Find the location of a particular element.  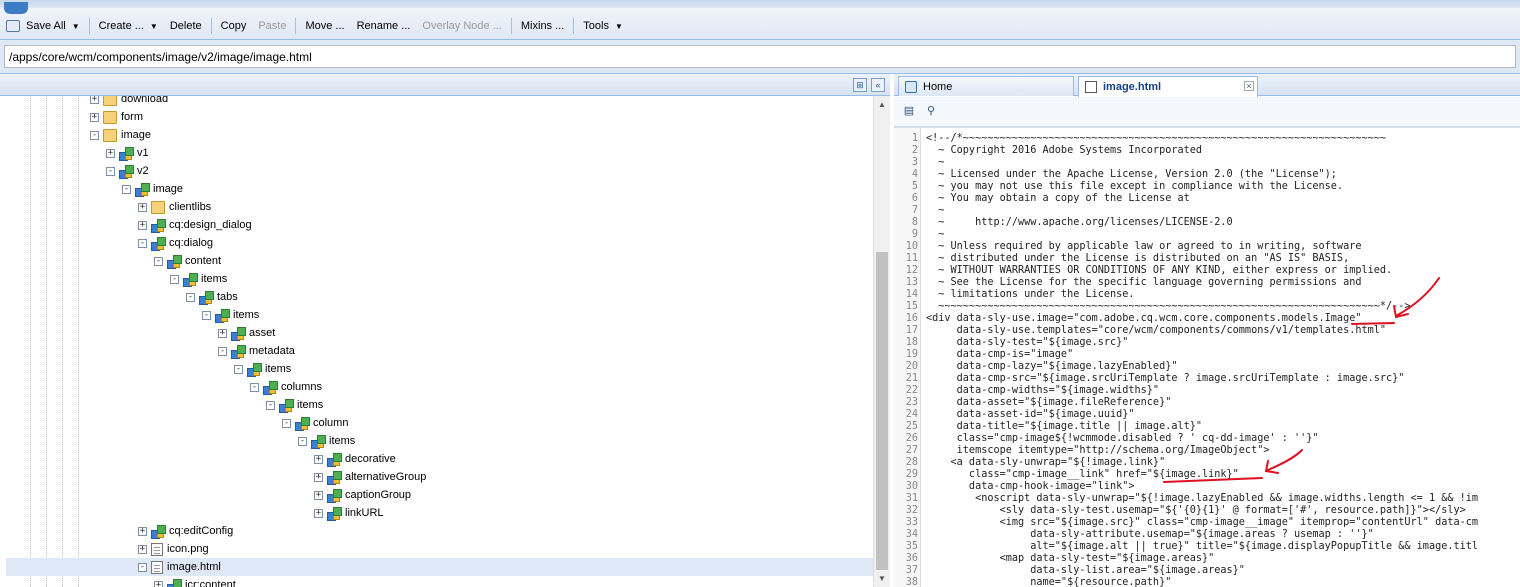

editor-toolbar: ▤ ⚲ is located at coordinates (1207, 112).